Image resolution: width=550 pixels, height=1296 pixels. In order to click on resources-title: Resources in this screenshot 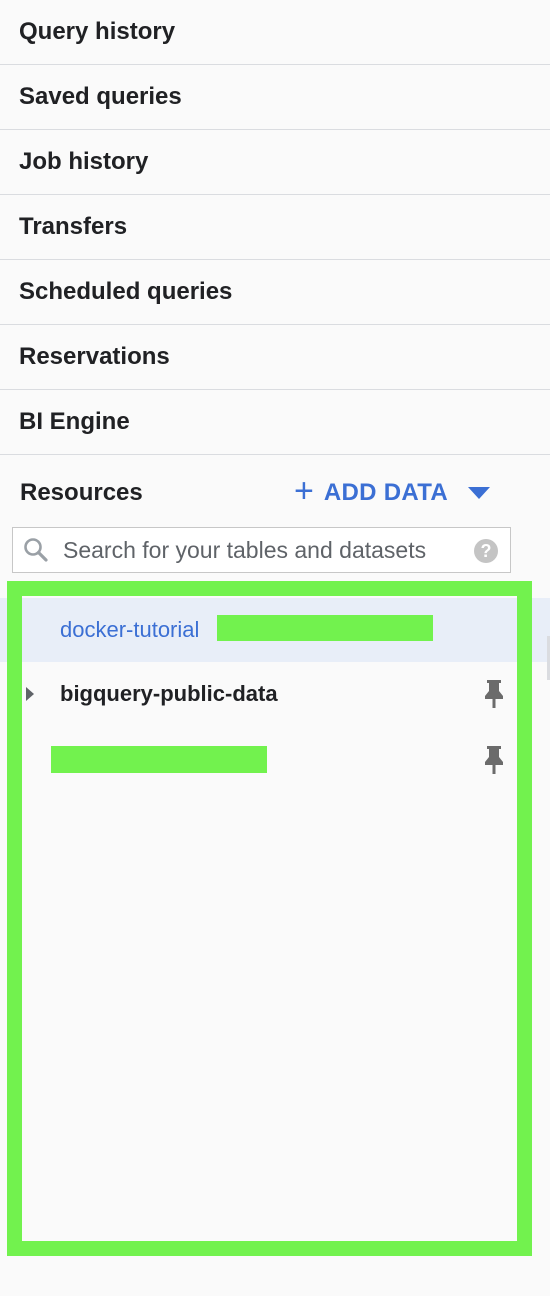, I will do `click(81, 492)`.